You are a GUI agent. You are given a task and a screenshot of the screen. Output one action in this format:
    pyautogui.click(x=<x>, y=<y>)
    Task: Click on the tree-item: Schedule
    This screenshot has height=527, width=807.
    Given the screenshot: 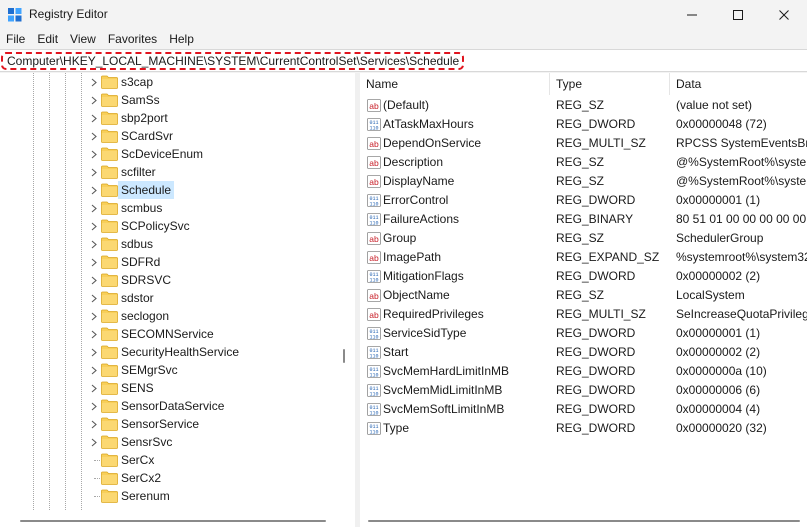 What is the action you would take?
    pyautogui.click(x=170, y=190)
    